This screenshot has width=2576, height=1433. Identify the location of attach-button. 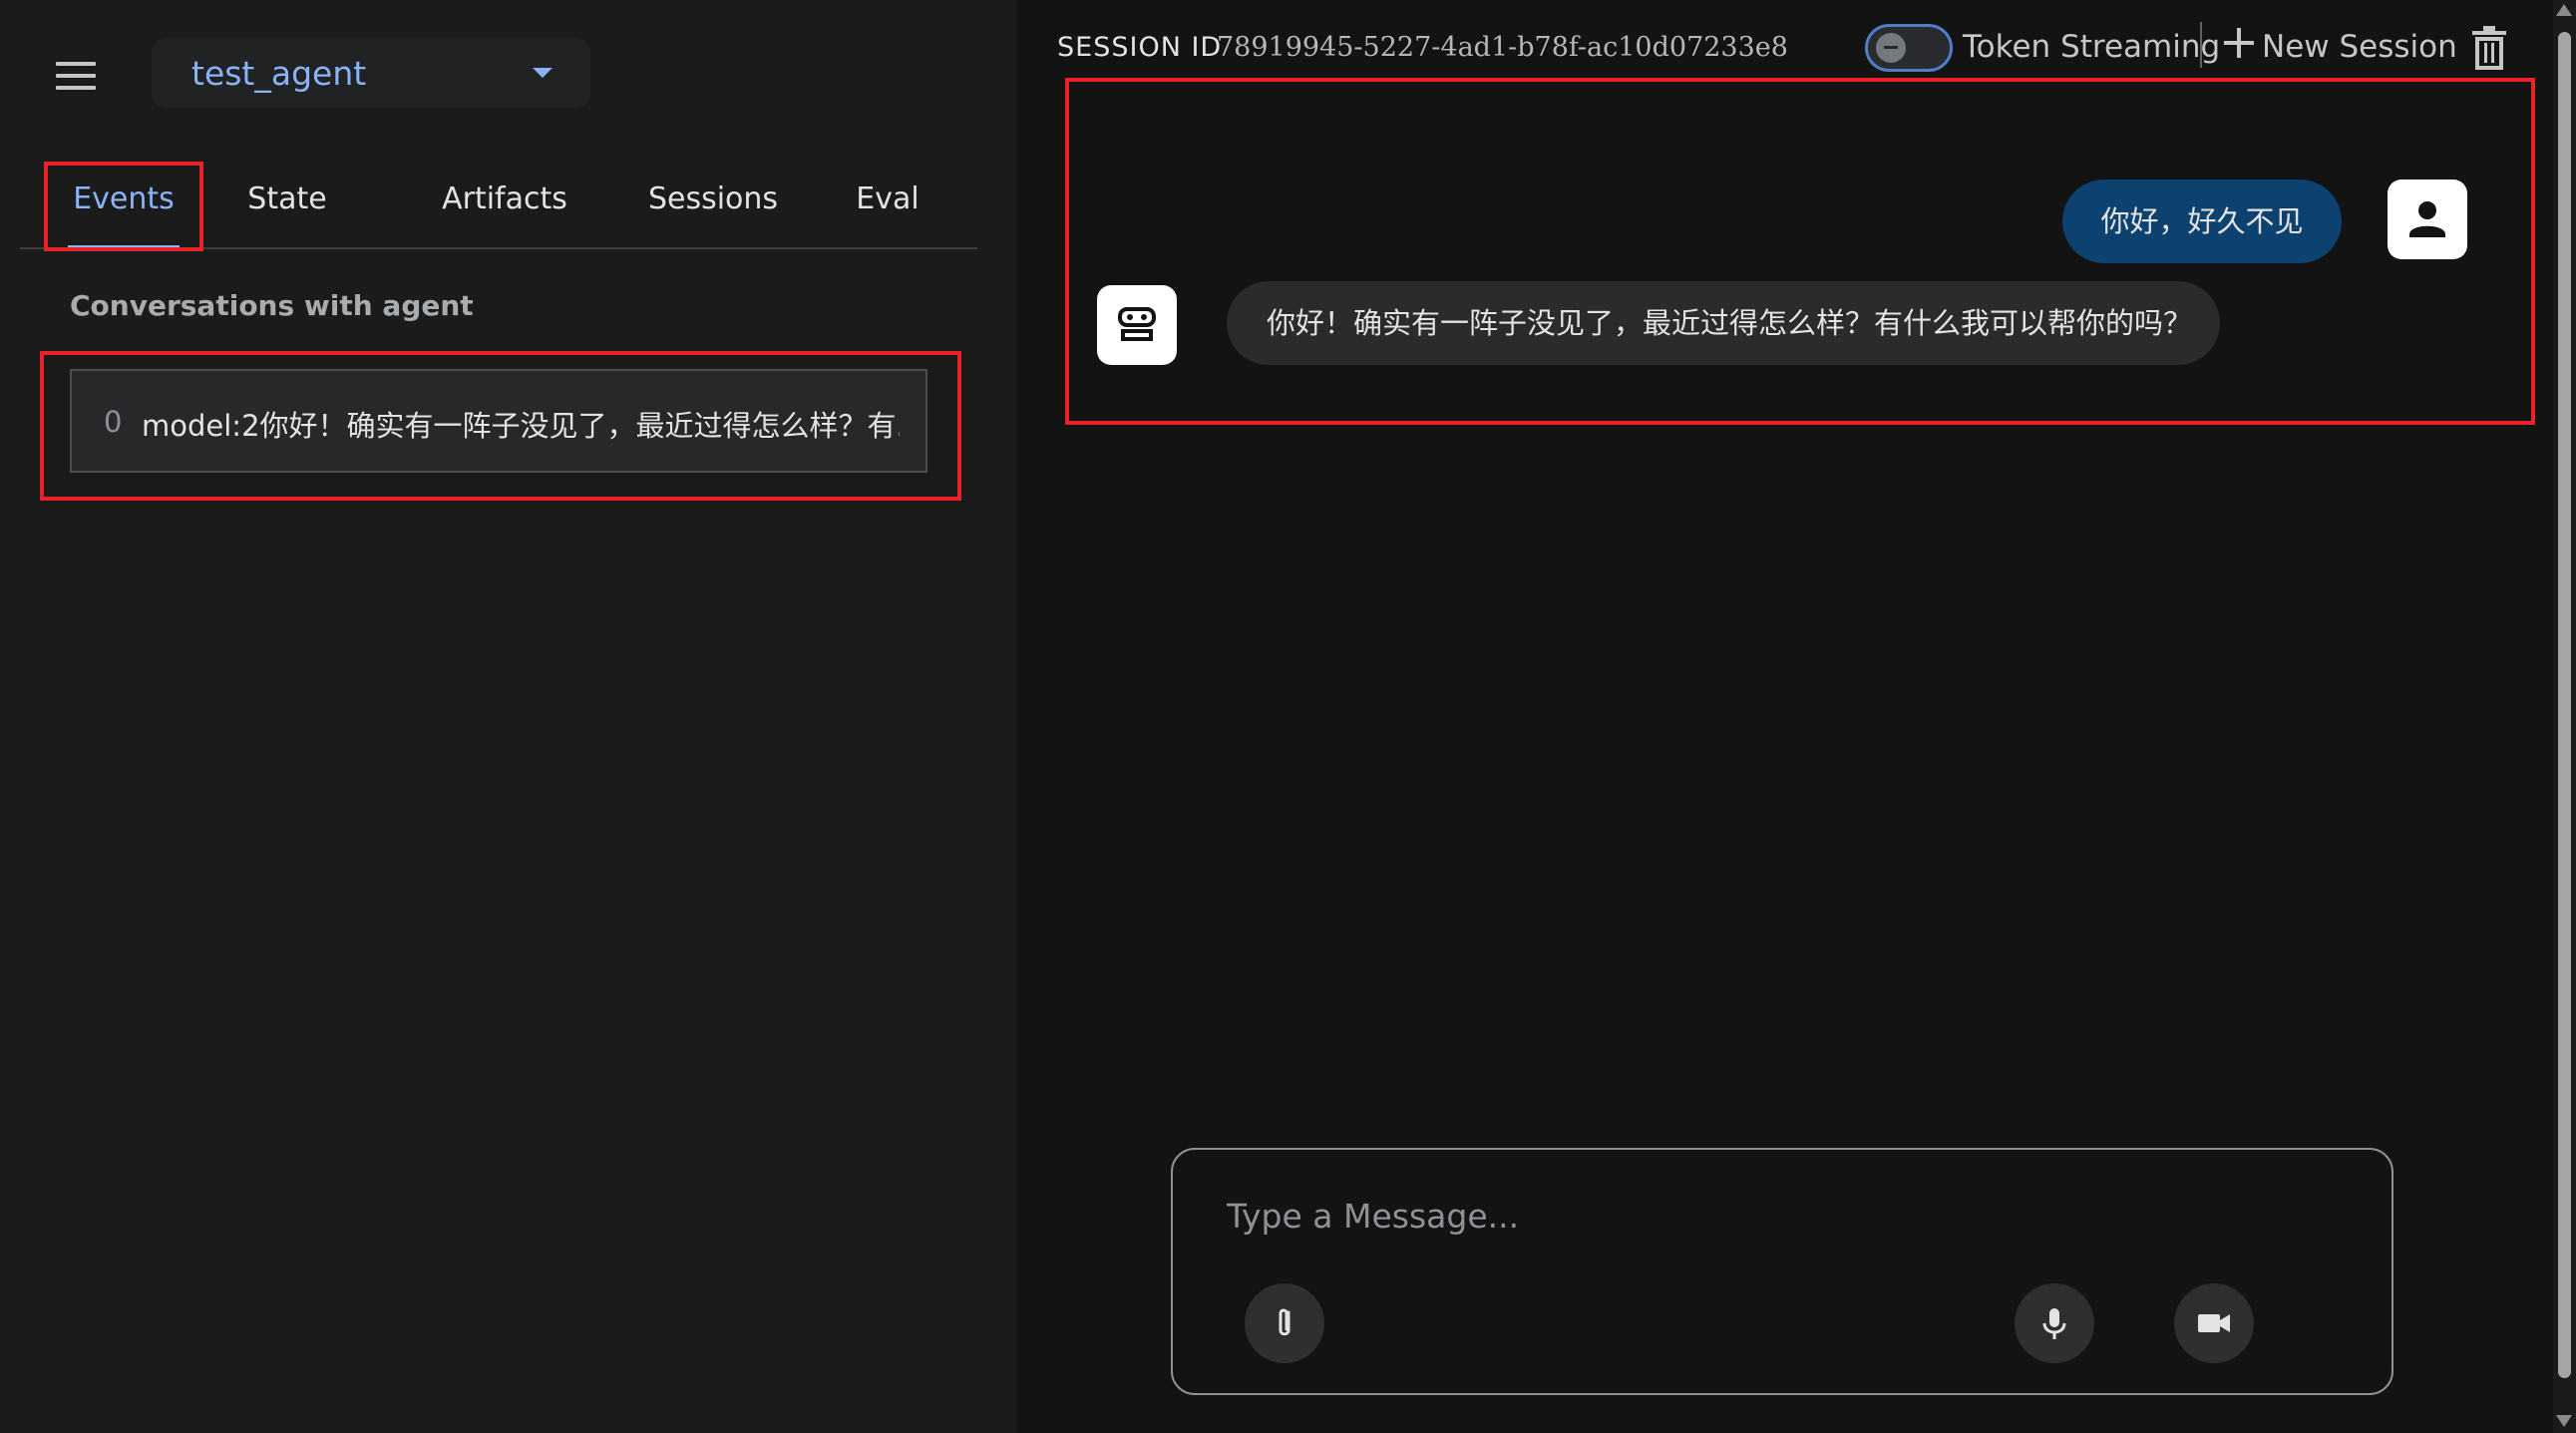
(1285, 1323).